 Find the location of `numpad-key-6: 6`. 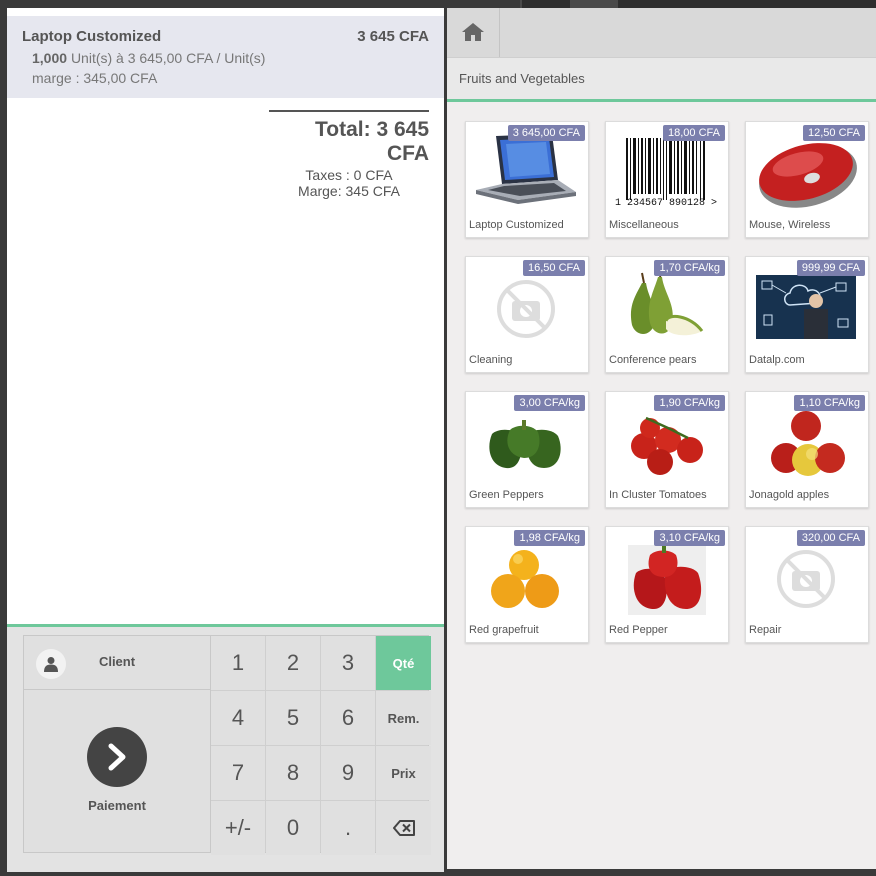

numpad-key-6: 6 is located at coordinates (348, 718).